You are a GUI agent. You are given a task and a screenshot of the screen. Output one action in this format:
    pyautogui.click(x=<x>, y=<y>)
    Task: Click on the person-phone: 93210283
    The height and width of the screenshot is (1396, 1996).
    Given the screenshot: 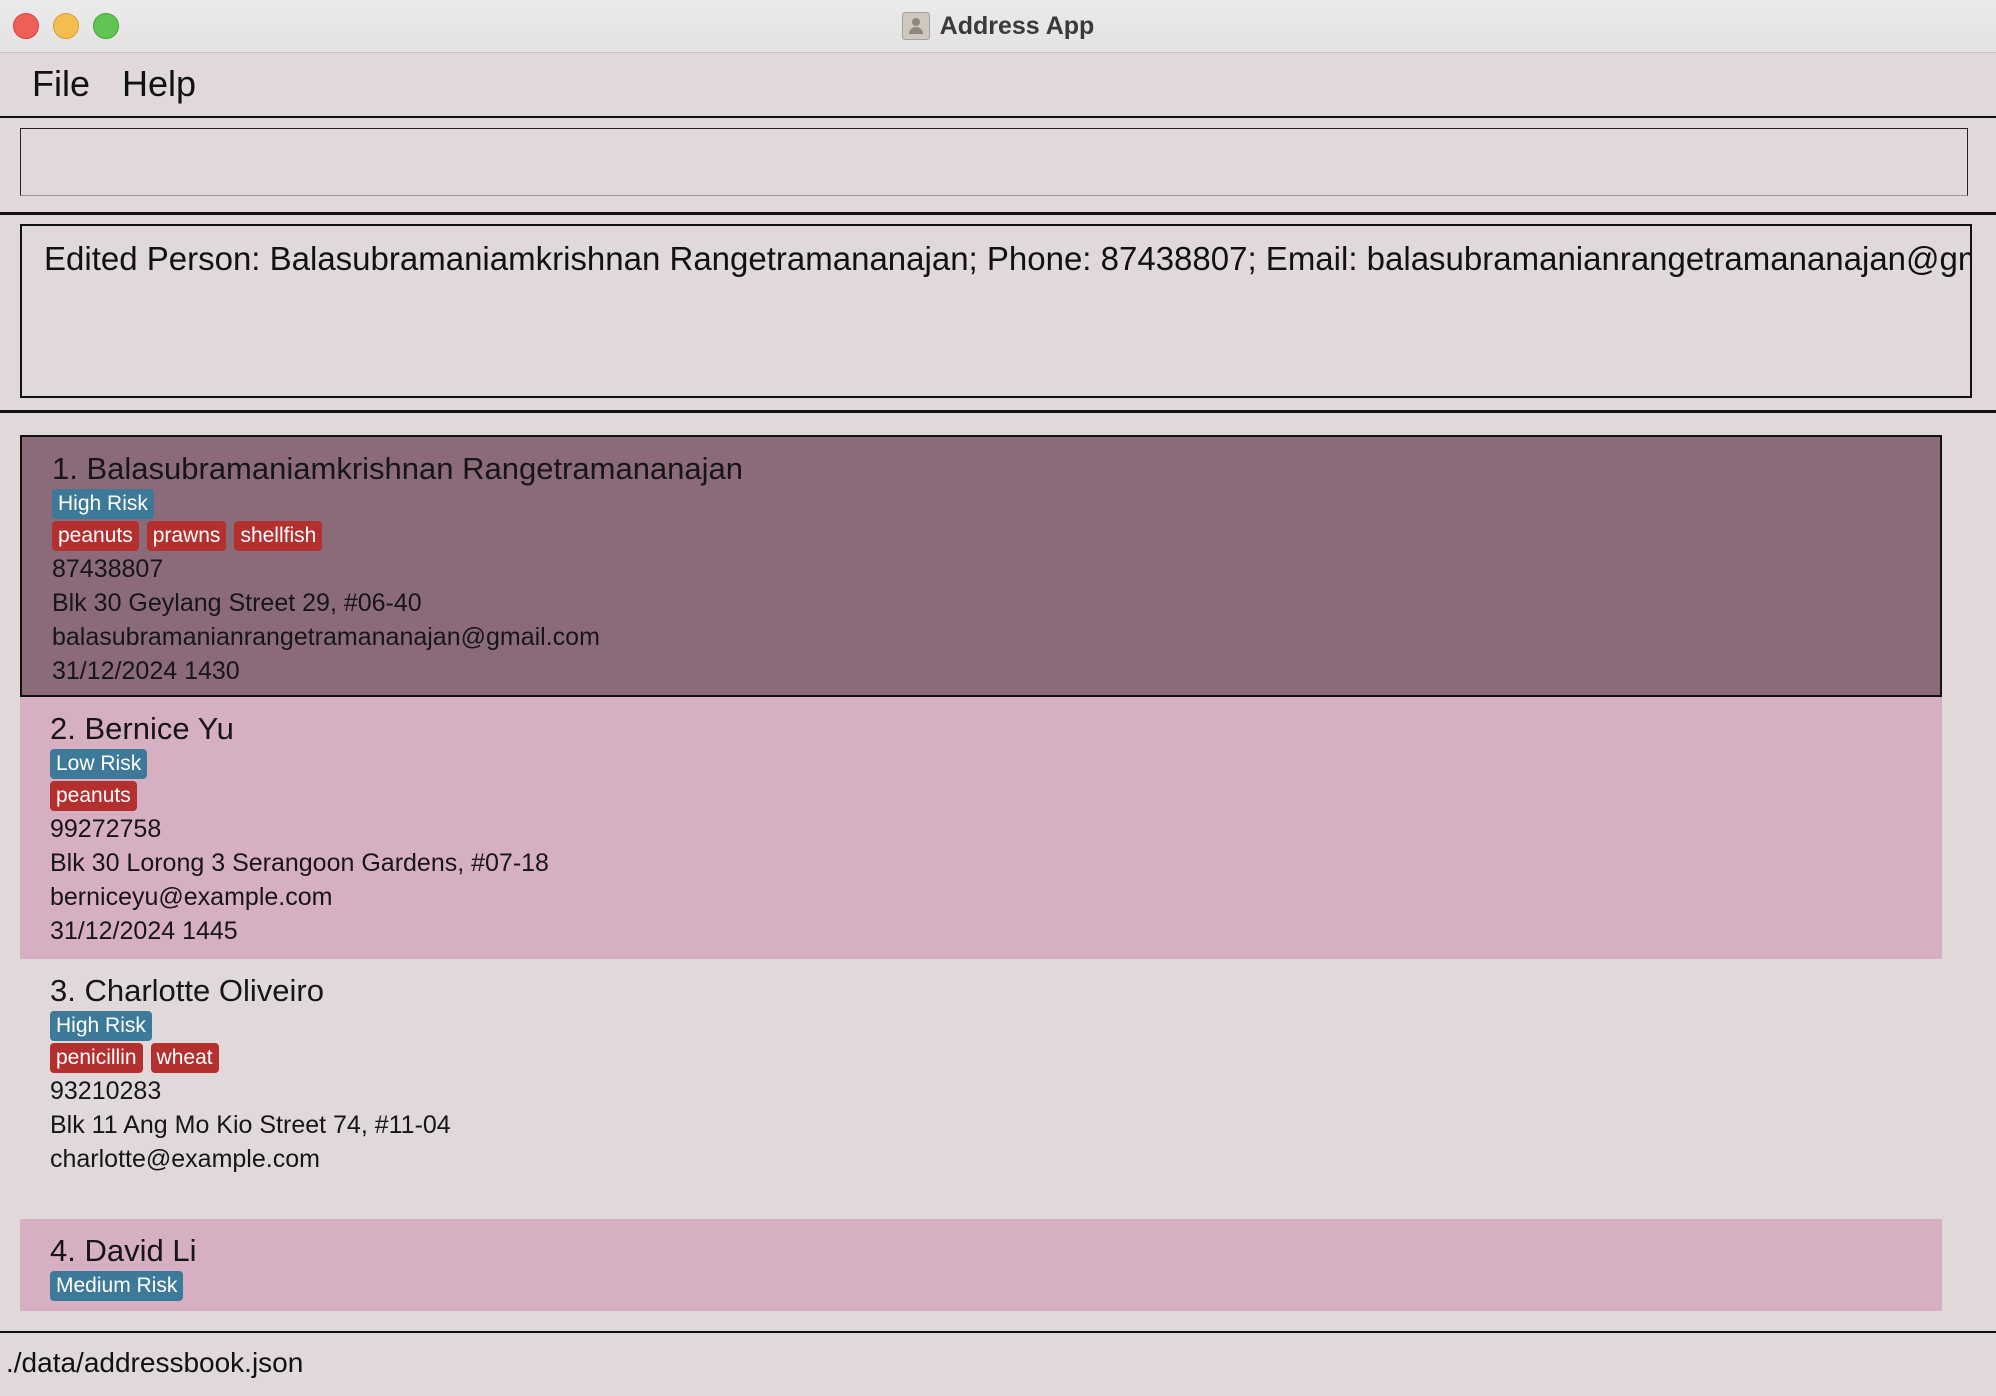 What is the action you would take?
    pyautogui.click(x=106, y=1091)
    